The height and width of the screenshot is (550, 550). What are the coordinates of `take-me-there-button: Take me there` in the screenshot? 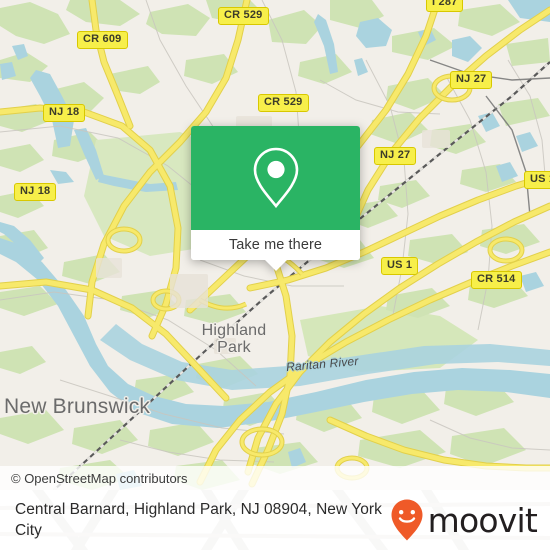 It's located at (275, 245).